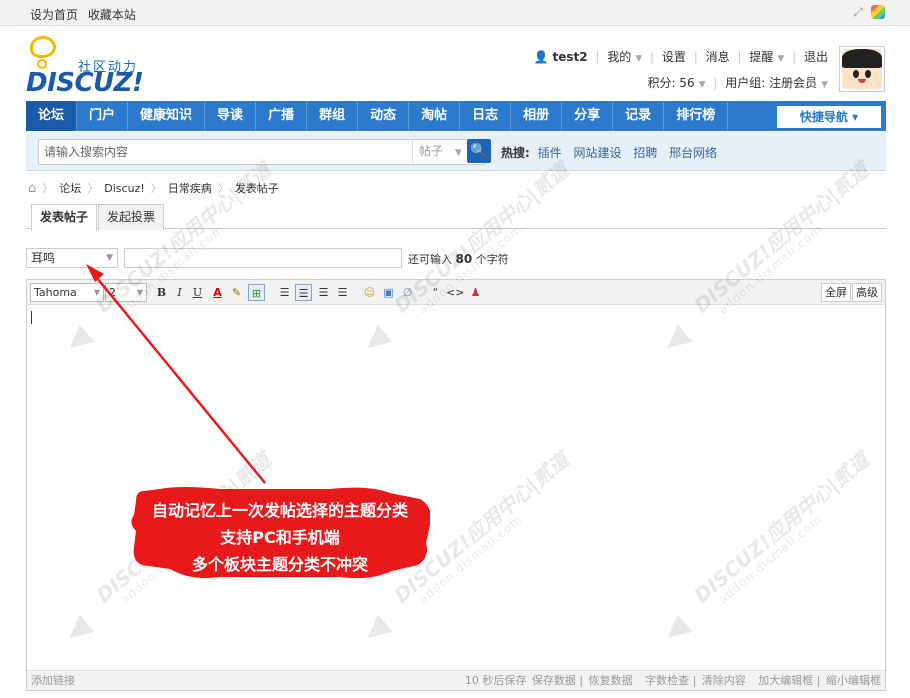 This screenshot has height=698, width=910. I want to click on attachment-icon: ∅, so click(407, 292).